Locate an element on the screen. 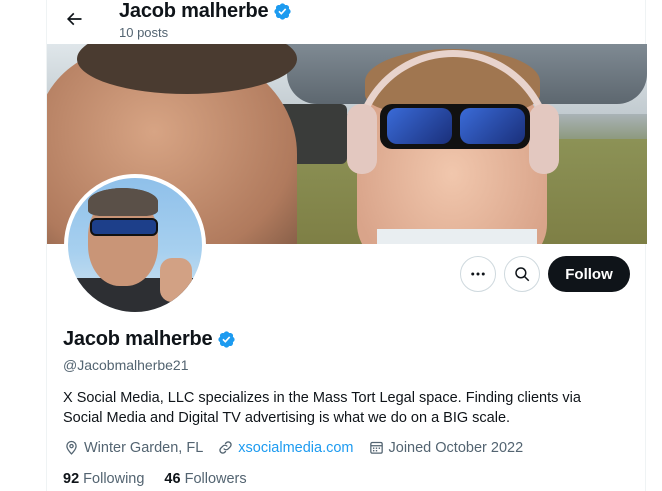 The width and height of the screenshot is (662, 491). profile-header-bar: Jacob malherbe 10 posts is located at coordinates (347, 22).